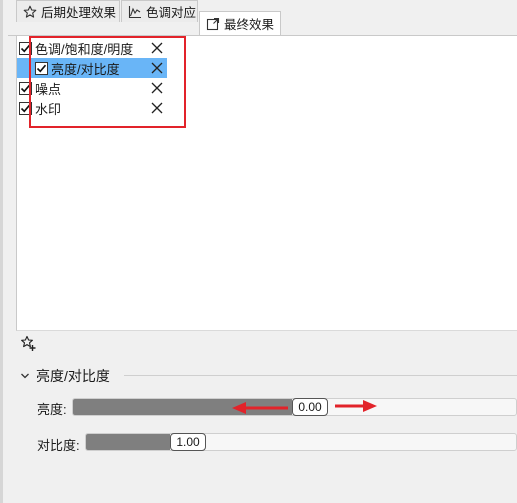  What do you see at coordinates (249, 25) in the screenshot?
I see `tab-label: 最终效果` at bounding box center [249, 25].